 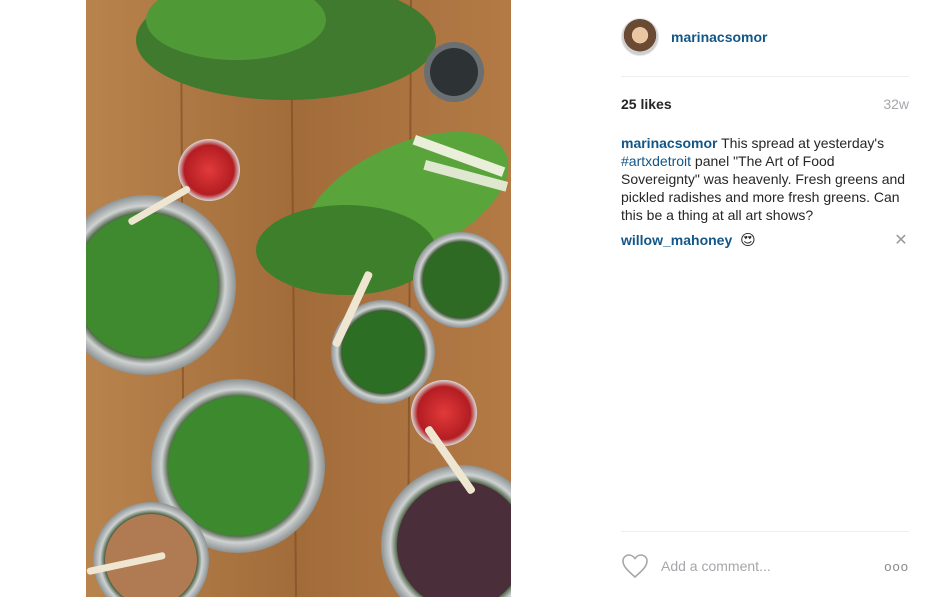 What do you see at coordinates (772, 566) in the screenshot?
I see `add-comment-input` at bounding box center [772, 566].